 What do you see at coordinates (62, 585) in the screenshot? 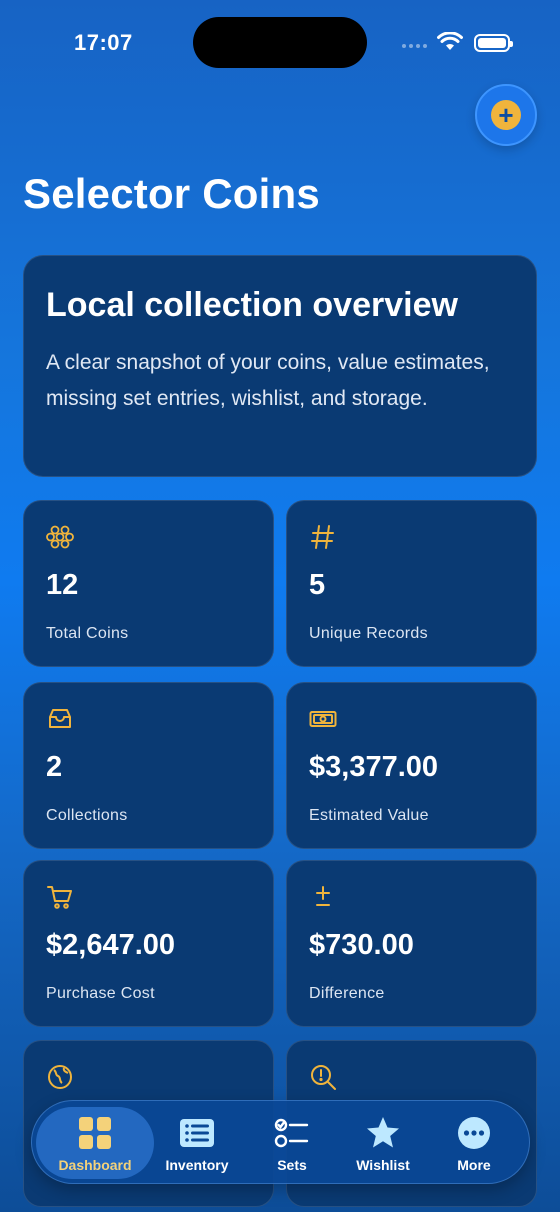
I see `stat-value: 12` at bounding box center [62, 585].